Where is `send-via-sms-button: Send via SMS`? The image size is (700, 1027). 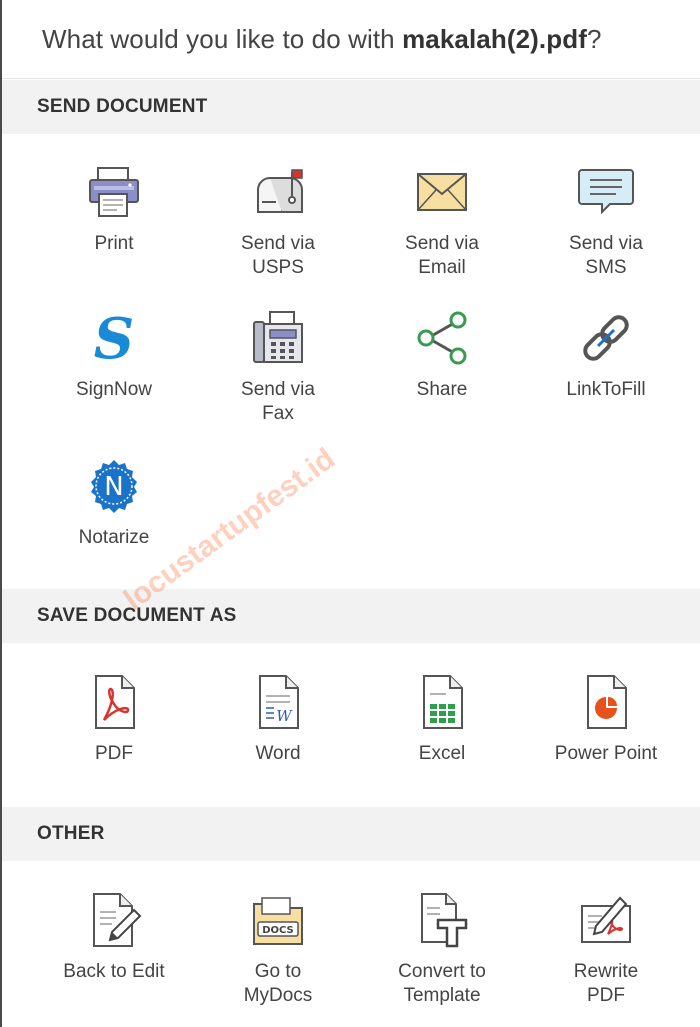
send-via-sms-button: Send via SMS is located at coordinates (606, 221).